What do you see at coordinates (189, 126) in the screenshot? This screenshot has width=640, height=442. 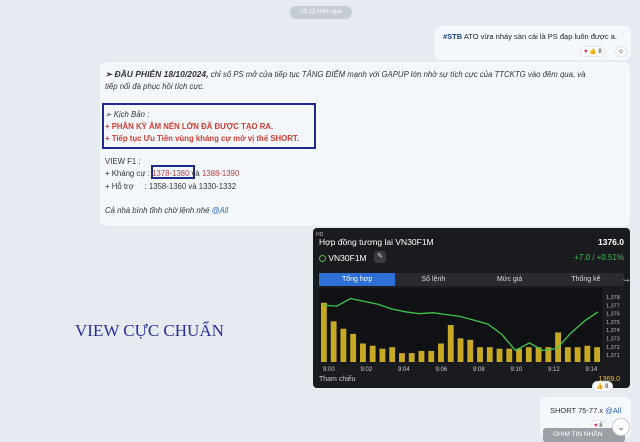 I see `scenario-item-1: + PHÂN KỲ ÂM NẾN LỚN ĐÃ ĐƯỢC TẠO RA.` at bounding box center [189, 126].